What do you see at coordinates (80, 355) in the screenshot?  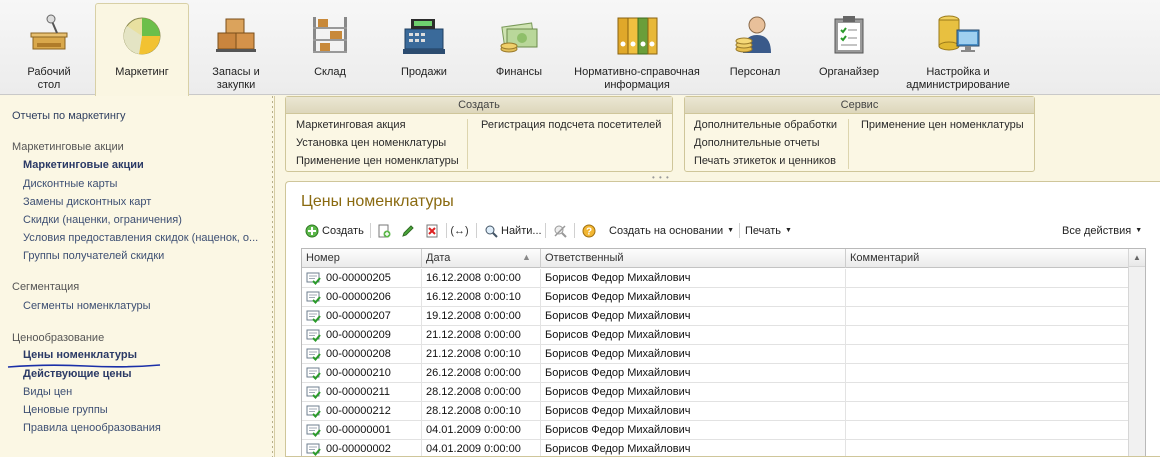 I see `nav-item-item-prices: Цены номенклатуры` at bounding box center [80, 355].